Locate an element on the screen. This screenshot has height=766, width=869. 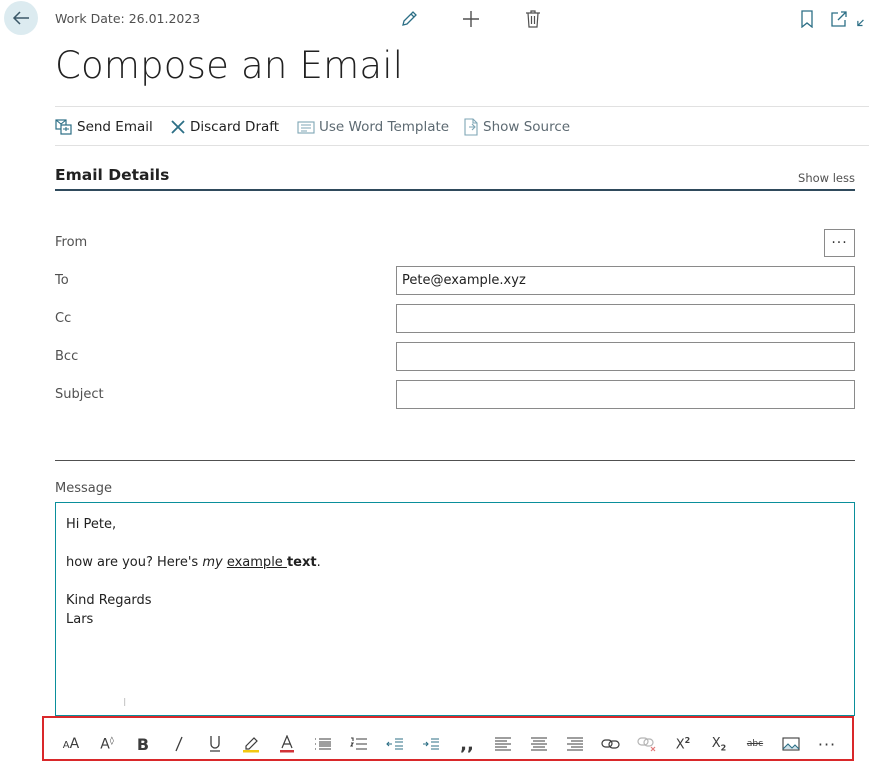
use-word-template-button: Use Word Template is located at coordinates (373, 127).